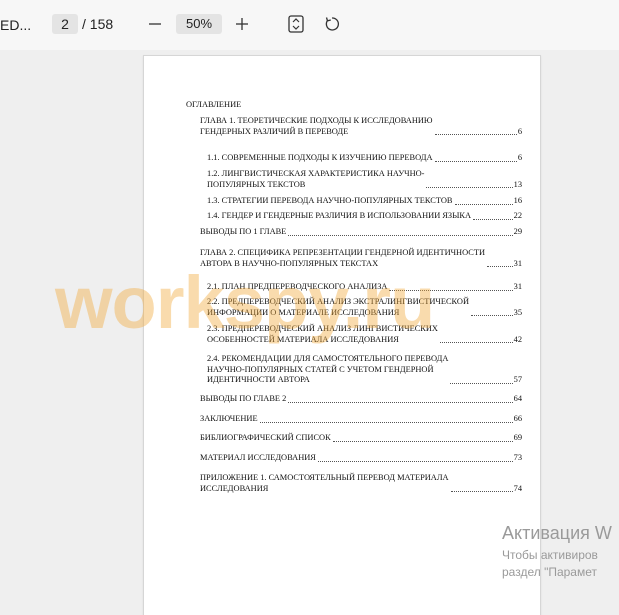  What do you see at coordinates (517, 200) in the screenshot?
I see `toc-entry-page: 16` at bounding box center [517, 200].